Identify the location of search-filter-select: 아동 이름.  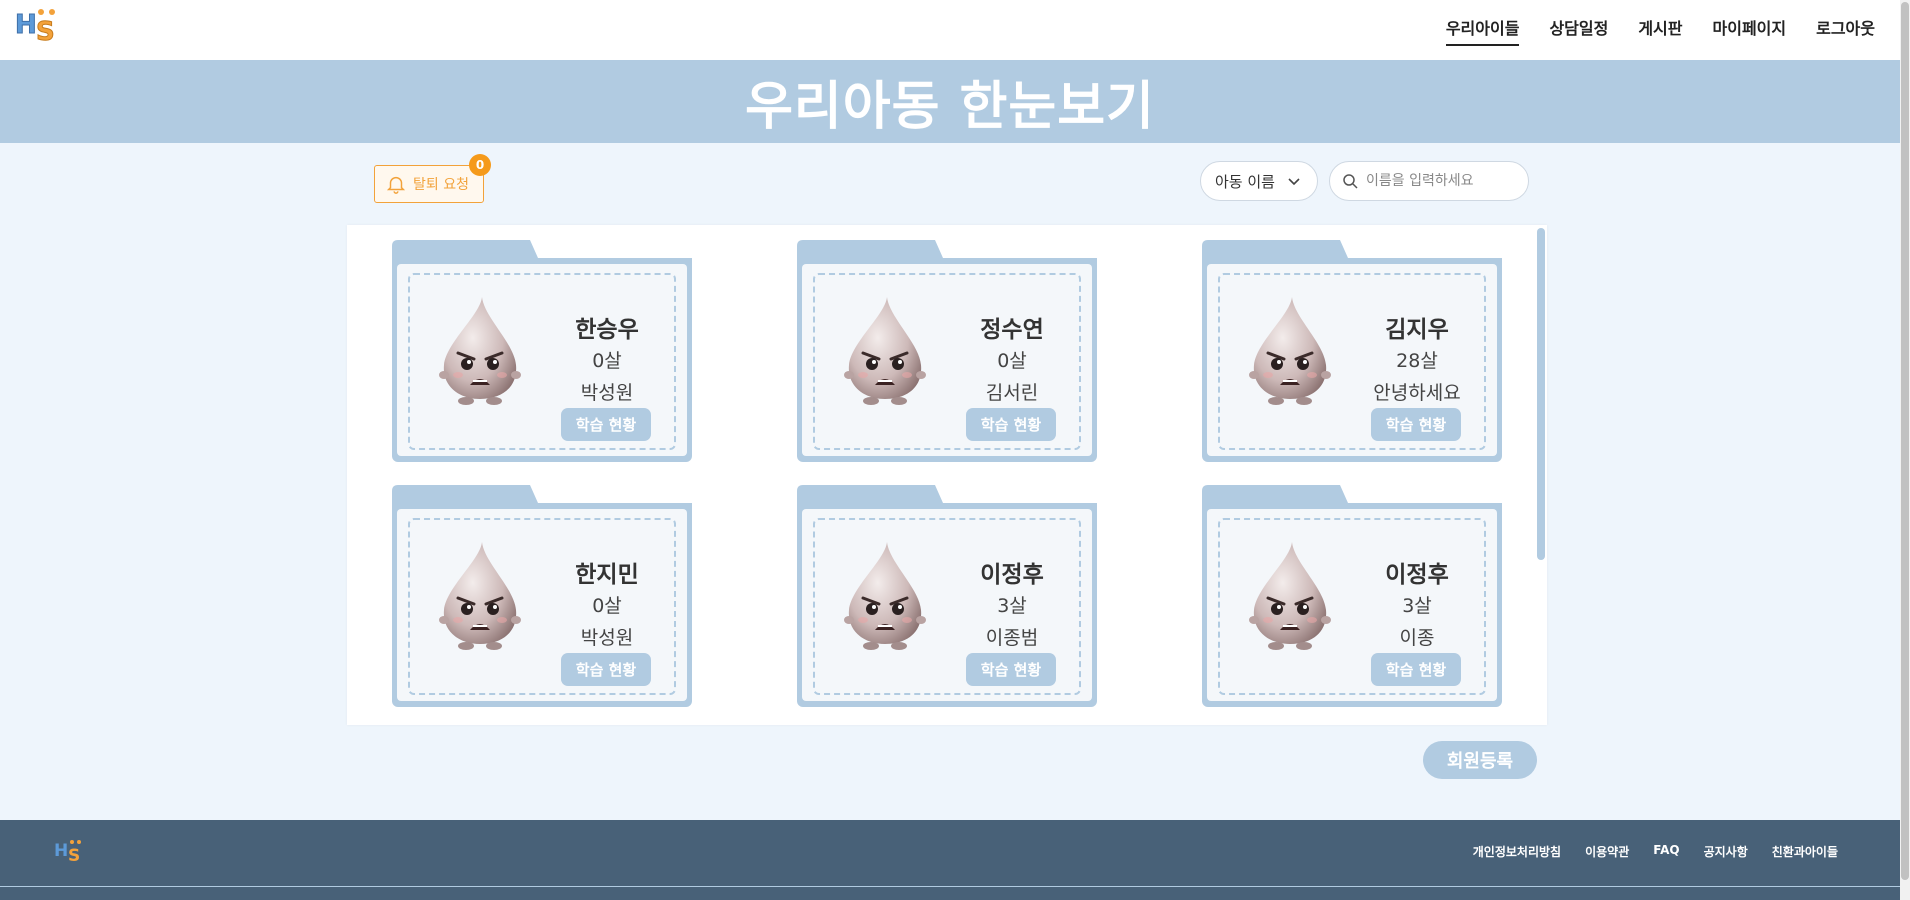
(1259, 181).